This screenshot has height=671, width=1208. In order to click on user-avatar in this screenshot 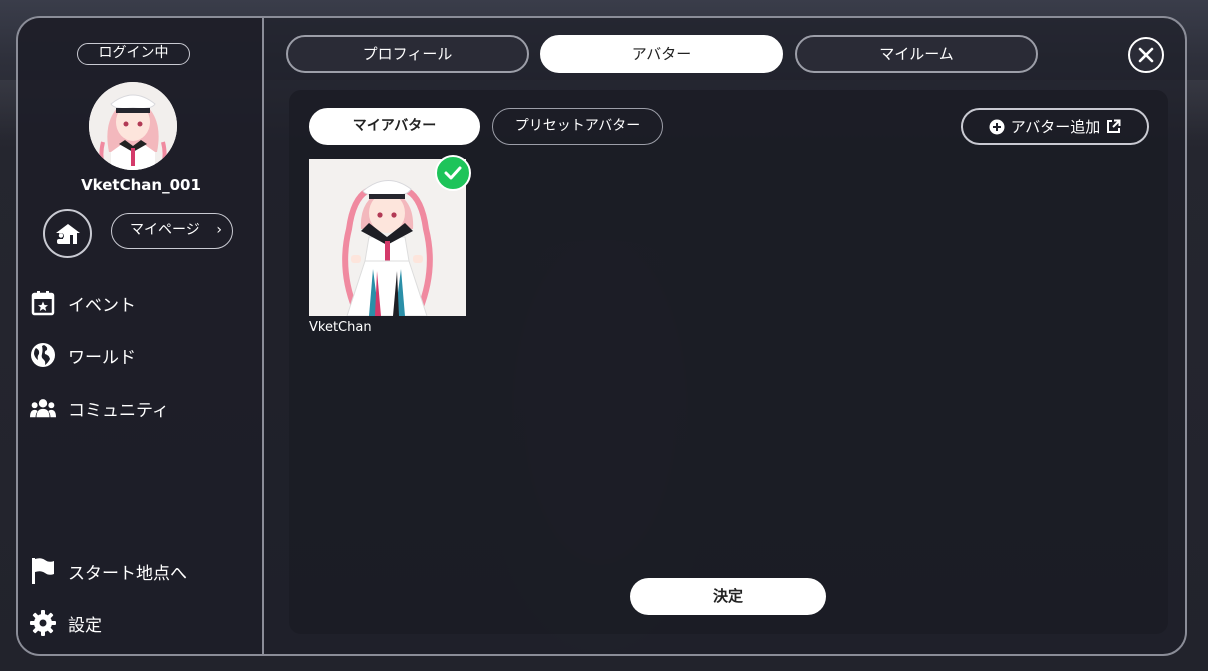, I will do `click(133, 126)`.